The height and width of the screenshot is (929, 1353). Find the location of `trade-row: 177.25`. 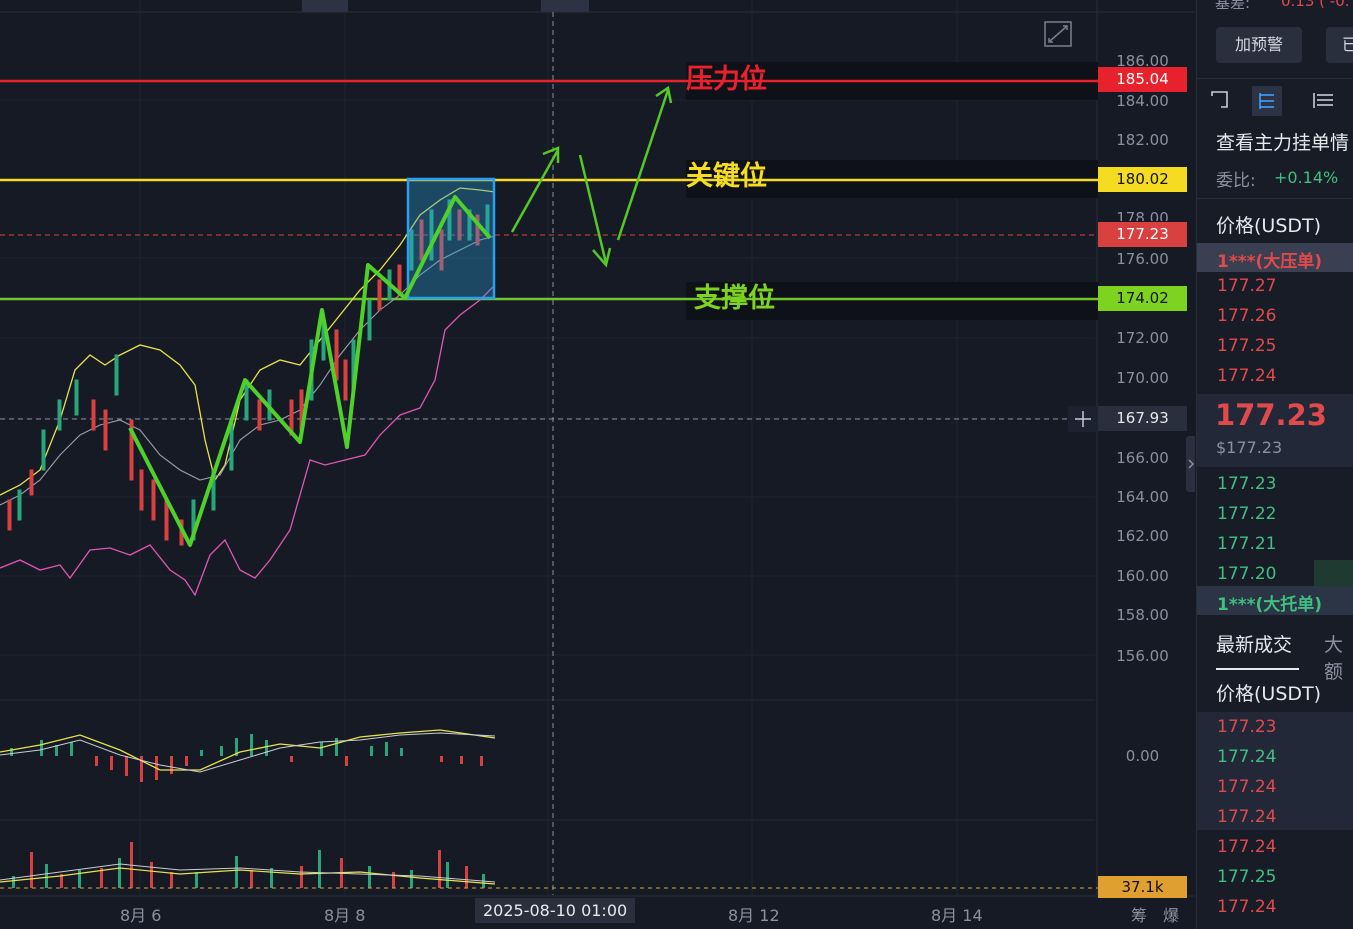

trade-row: 177.25 is located at coordinates (1247, 877).